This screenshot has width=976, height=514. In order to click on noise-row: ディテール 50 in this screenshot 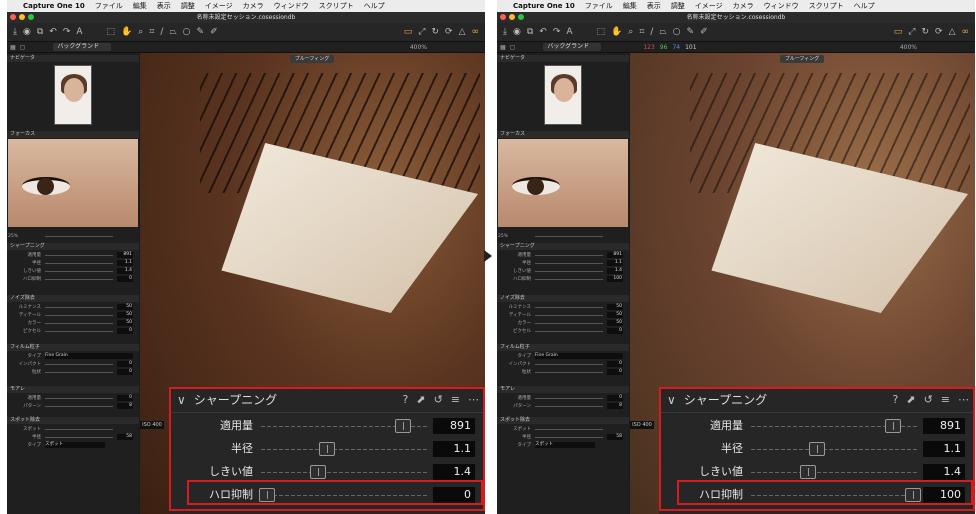, I will do `click(73, 315)`.